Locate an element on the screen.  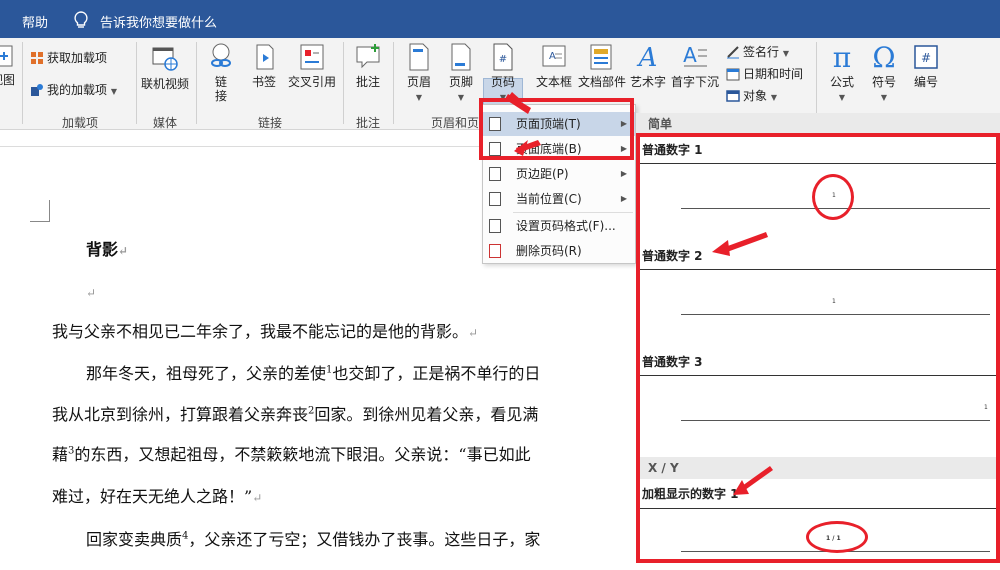
help-tab: 帮助 is located at coordinates (35, 21).